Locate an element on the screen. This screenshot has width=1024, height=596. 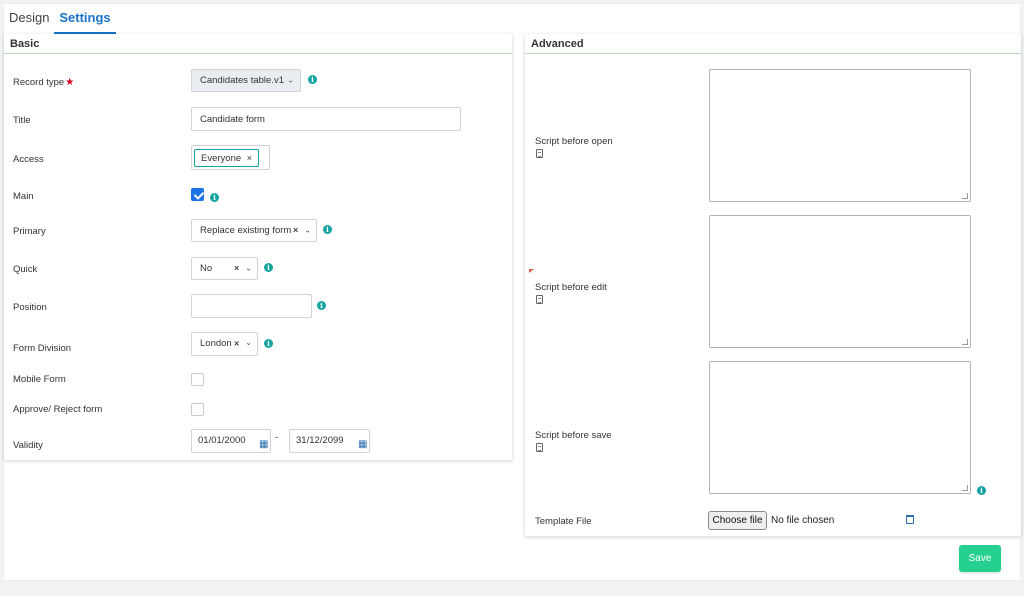
tab-bar: Design Settings is located at coordinates (264, 19).